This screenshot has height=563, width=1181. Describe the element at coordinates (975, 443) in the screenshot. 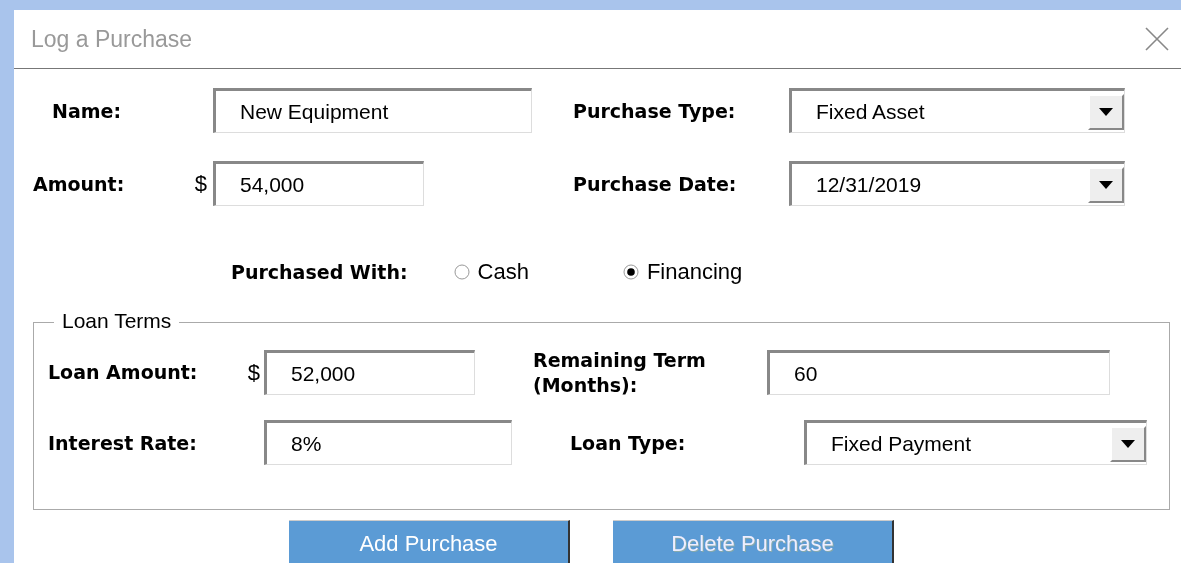

I see `dropdown-field: Fixed Payment` at that location.